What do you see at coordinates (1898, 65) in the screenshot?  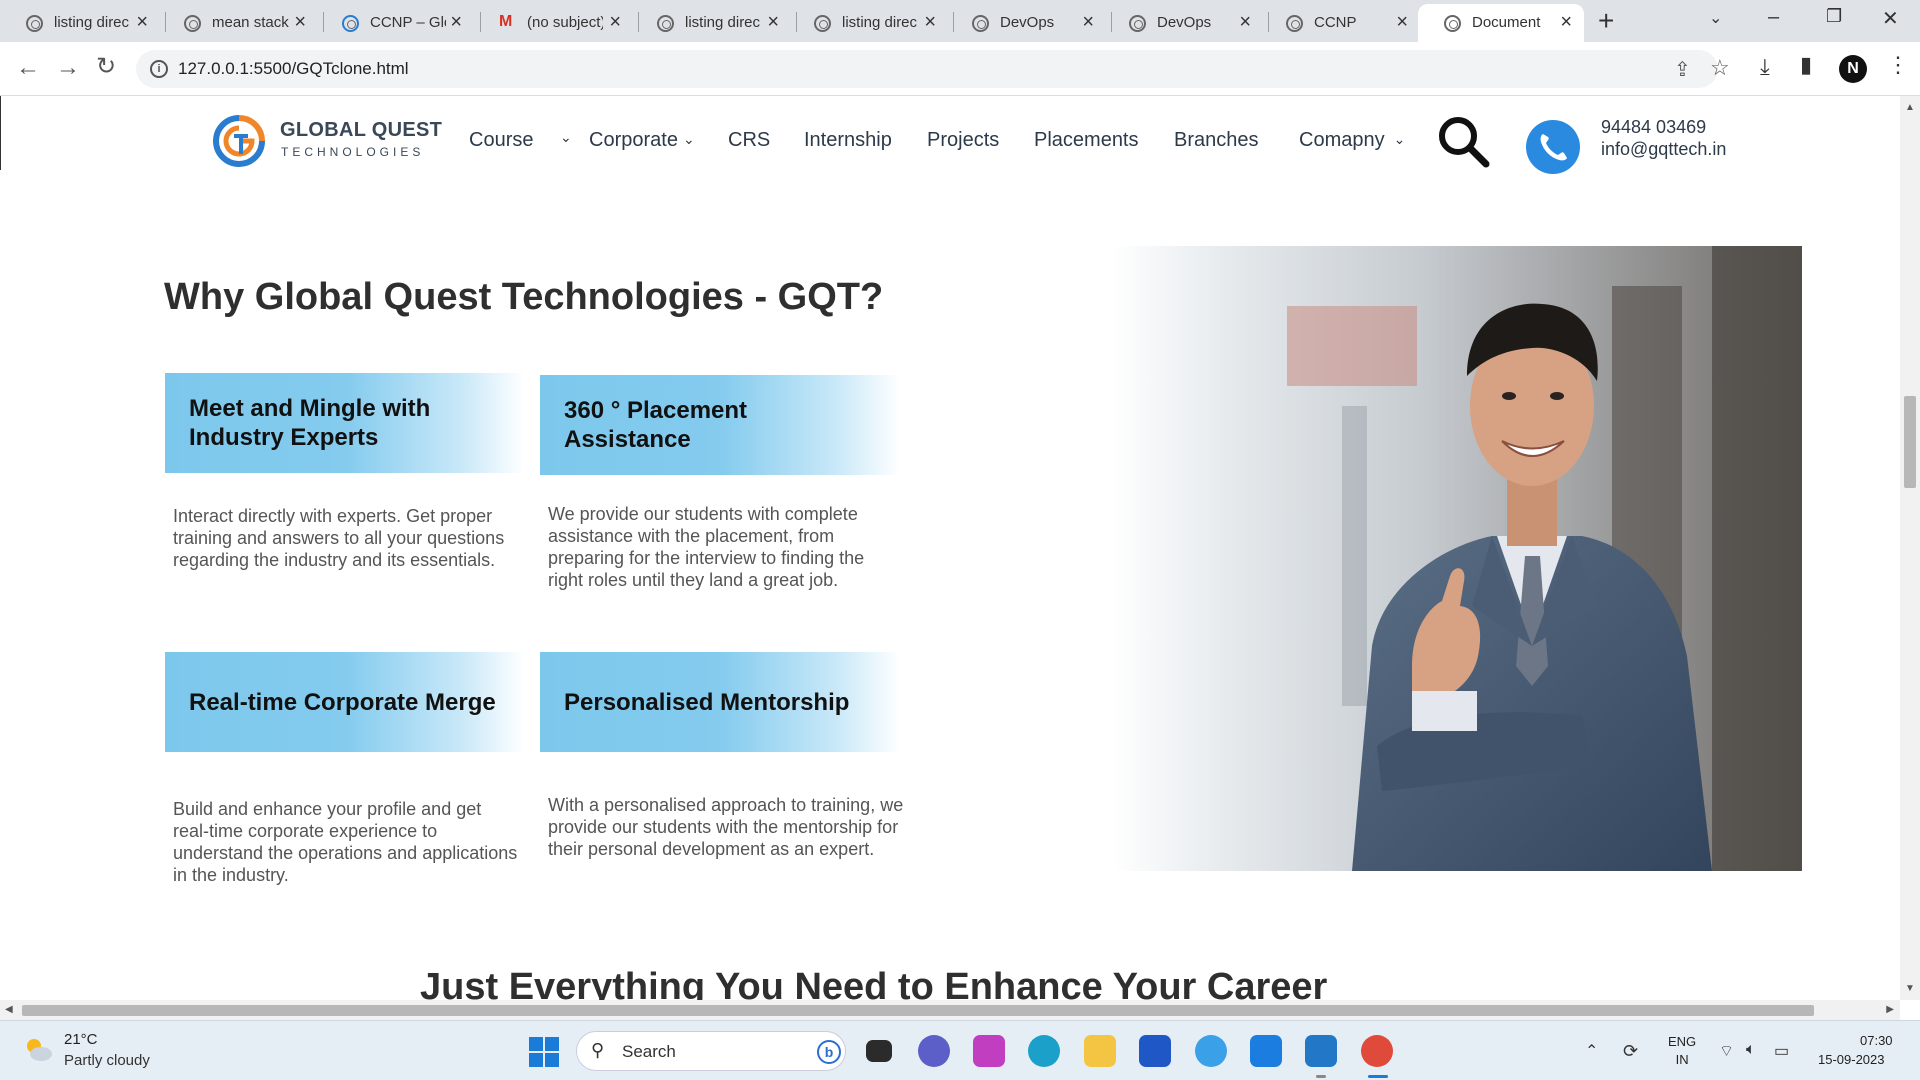 I see `menu-dots-icon: ⋮` at bounding box center [1898, 65].